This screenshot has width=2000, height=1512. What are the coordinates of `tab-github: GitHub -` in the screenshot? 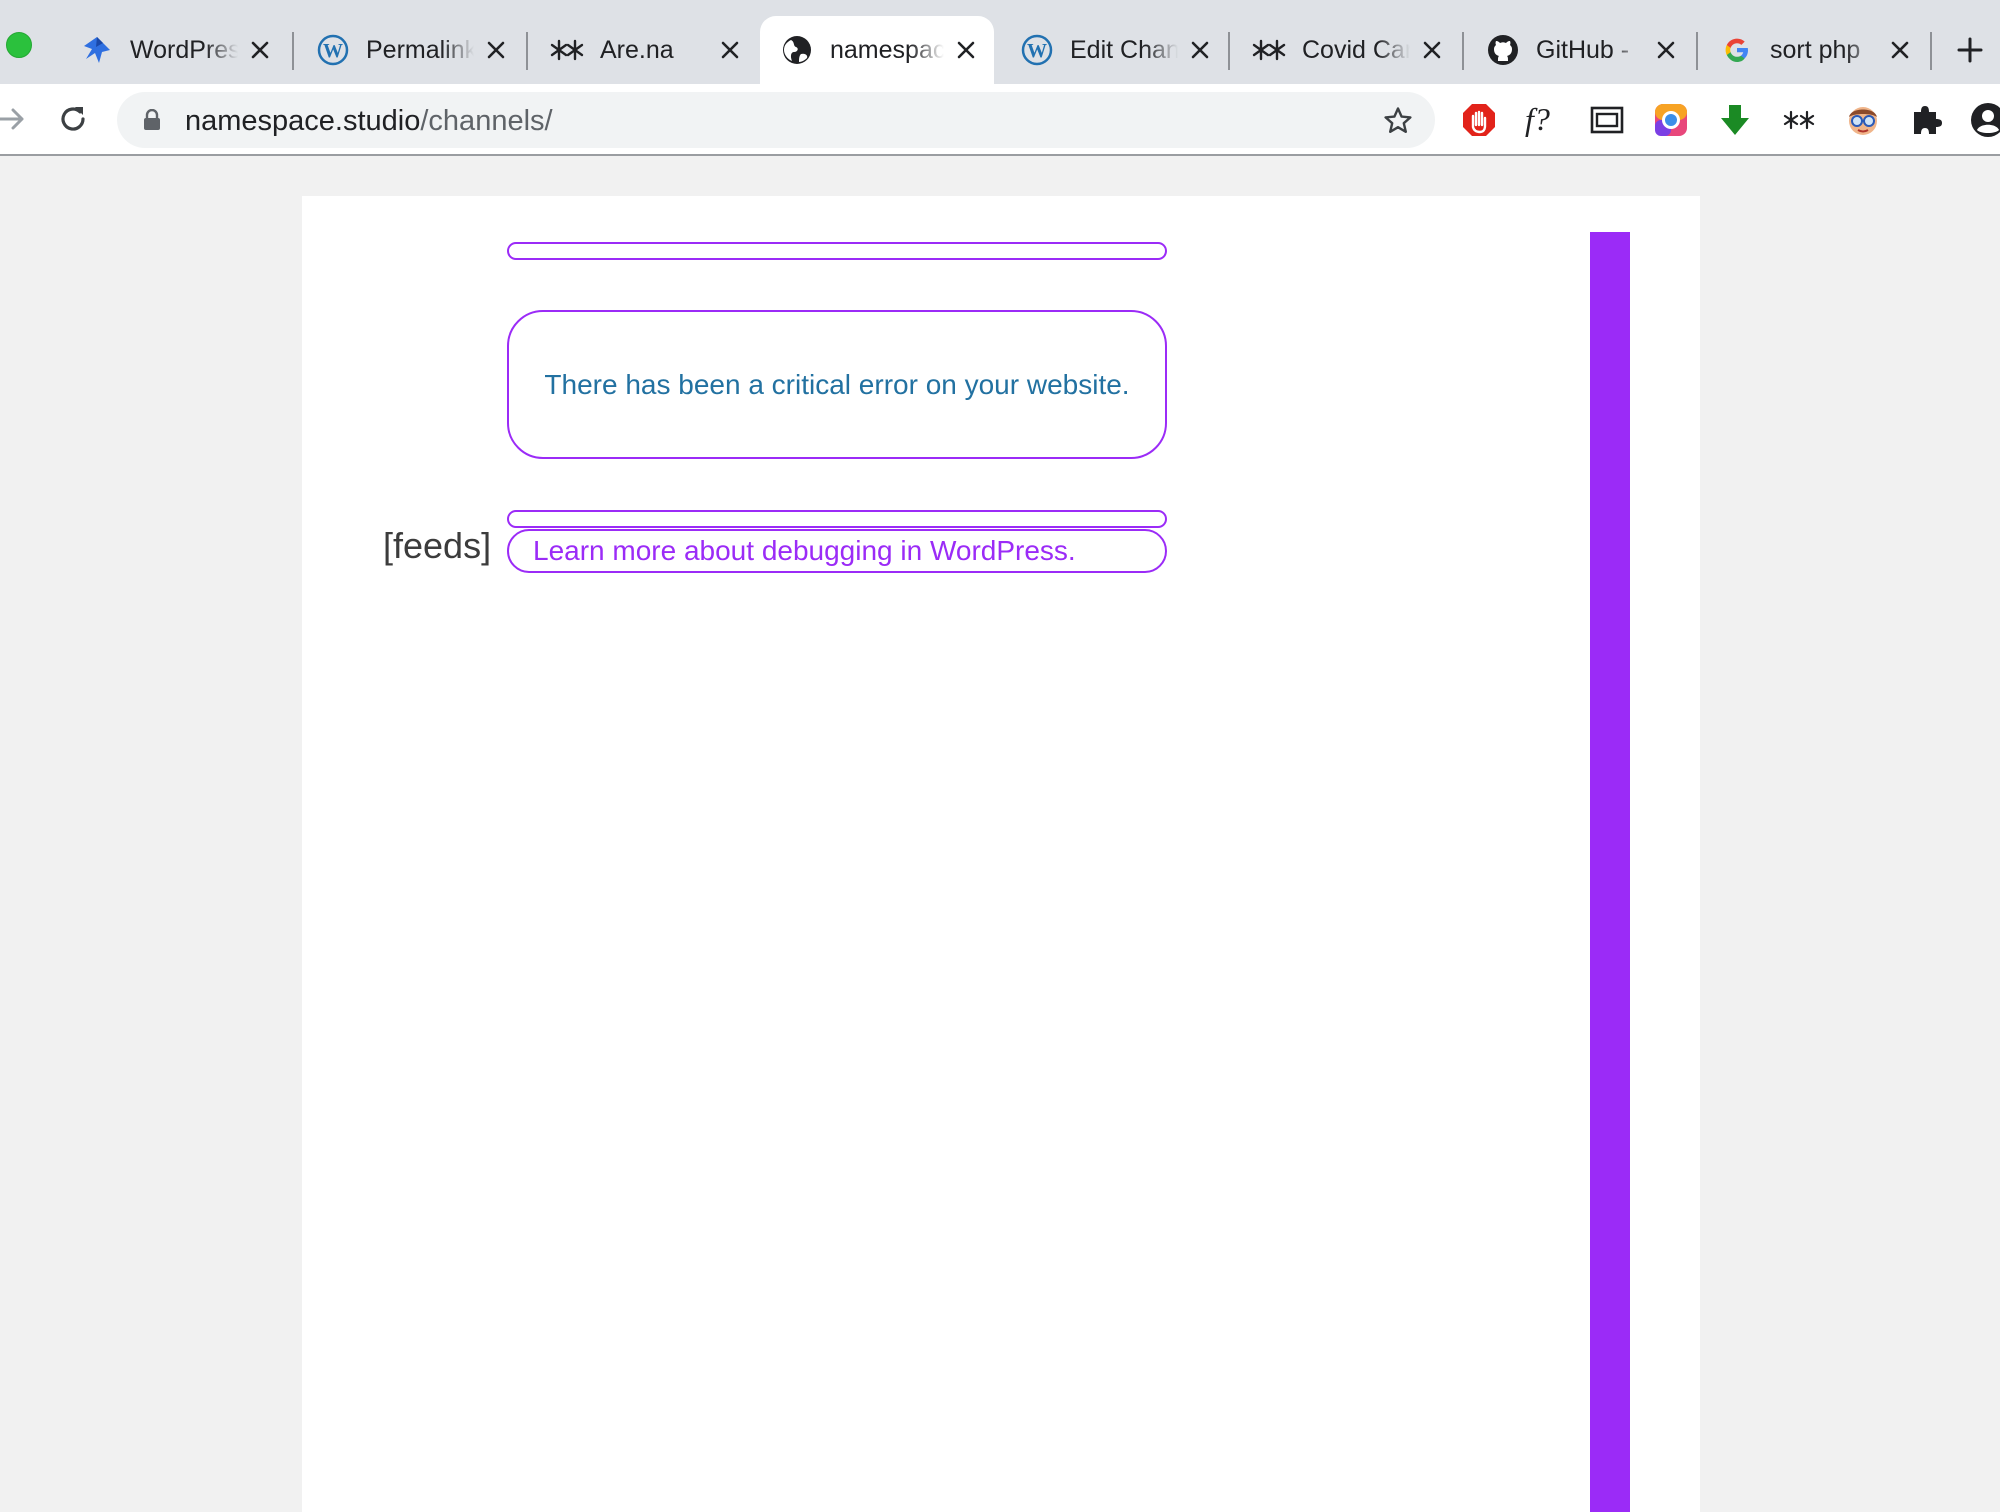 It's located at (1580, 50).